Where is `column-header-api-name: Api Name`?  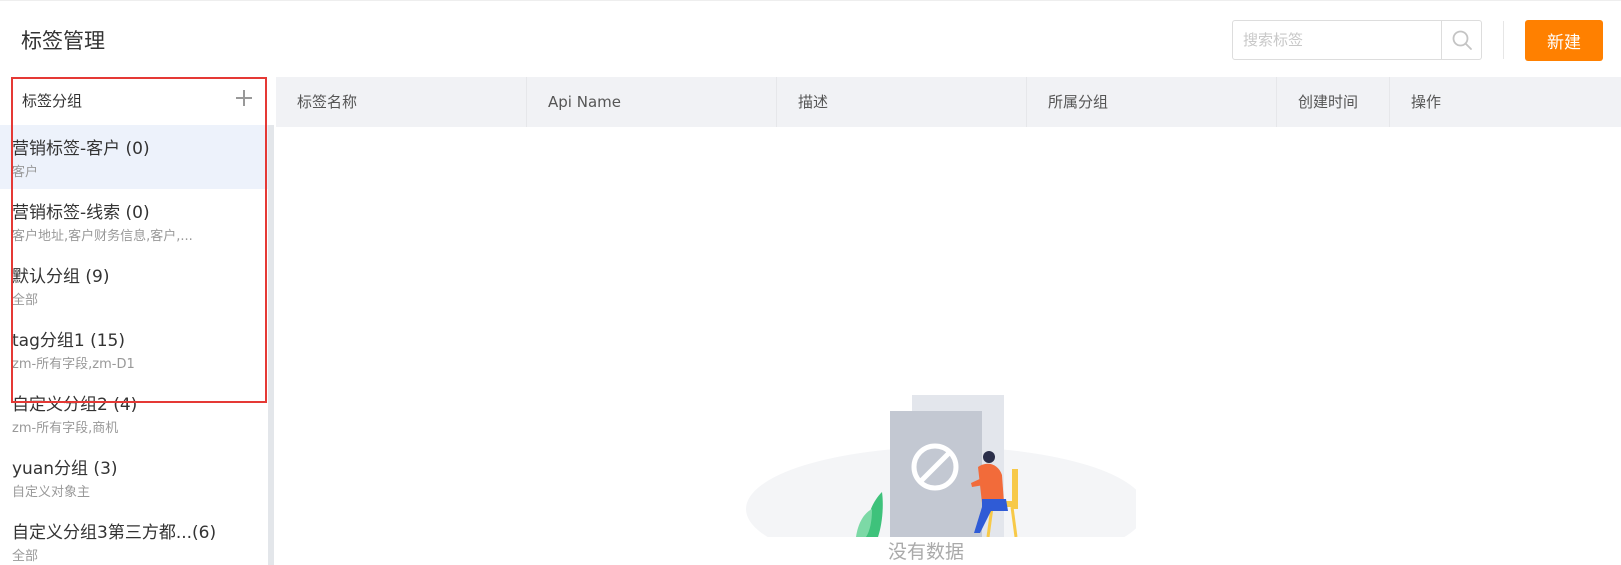
column-header-api-name: Api Name is located at coordinates (652, 102).